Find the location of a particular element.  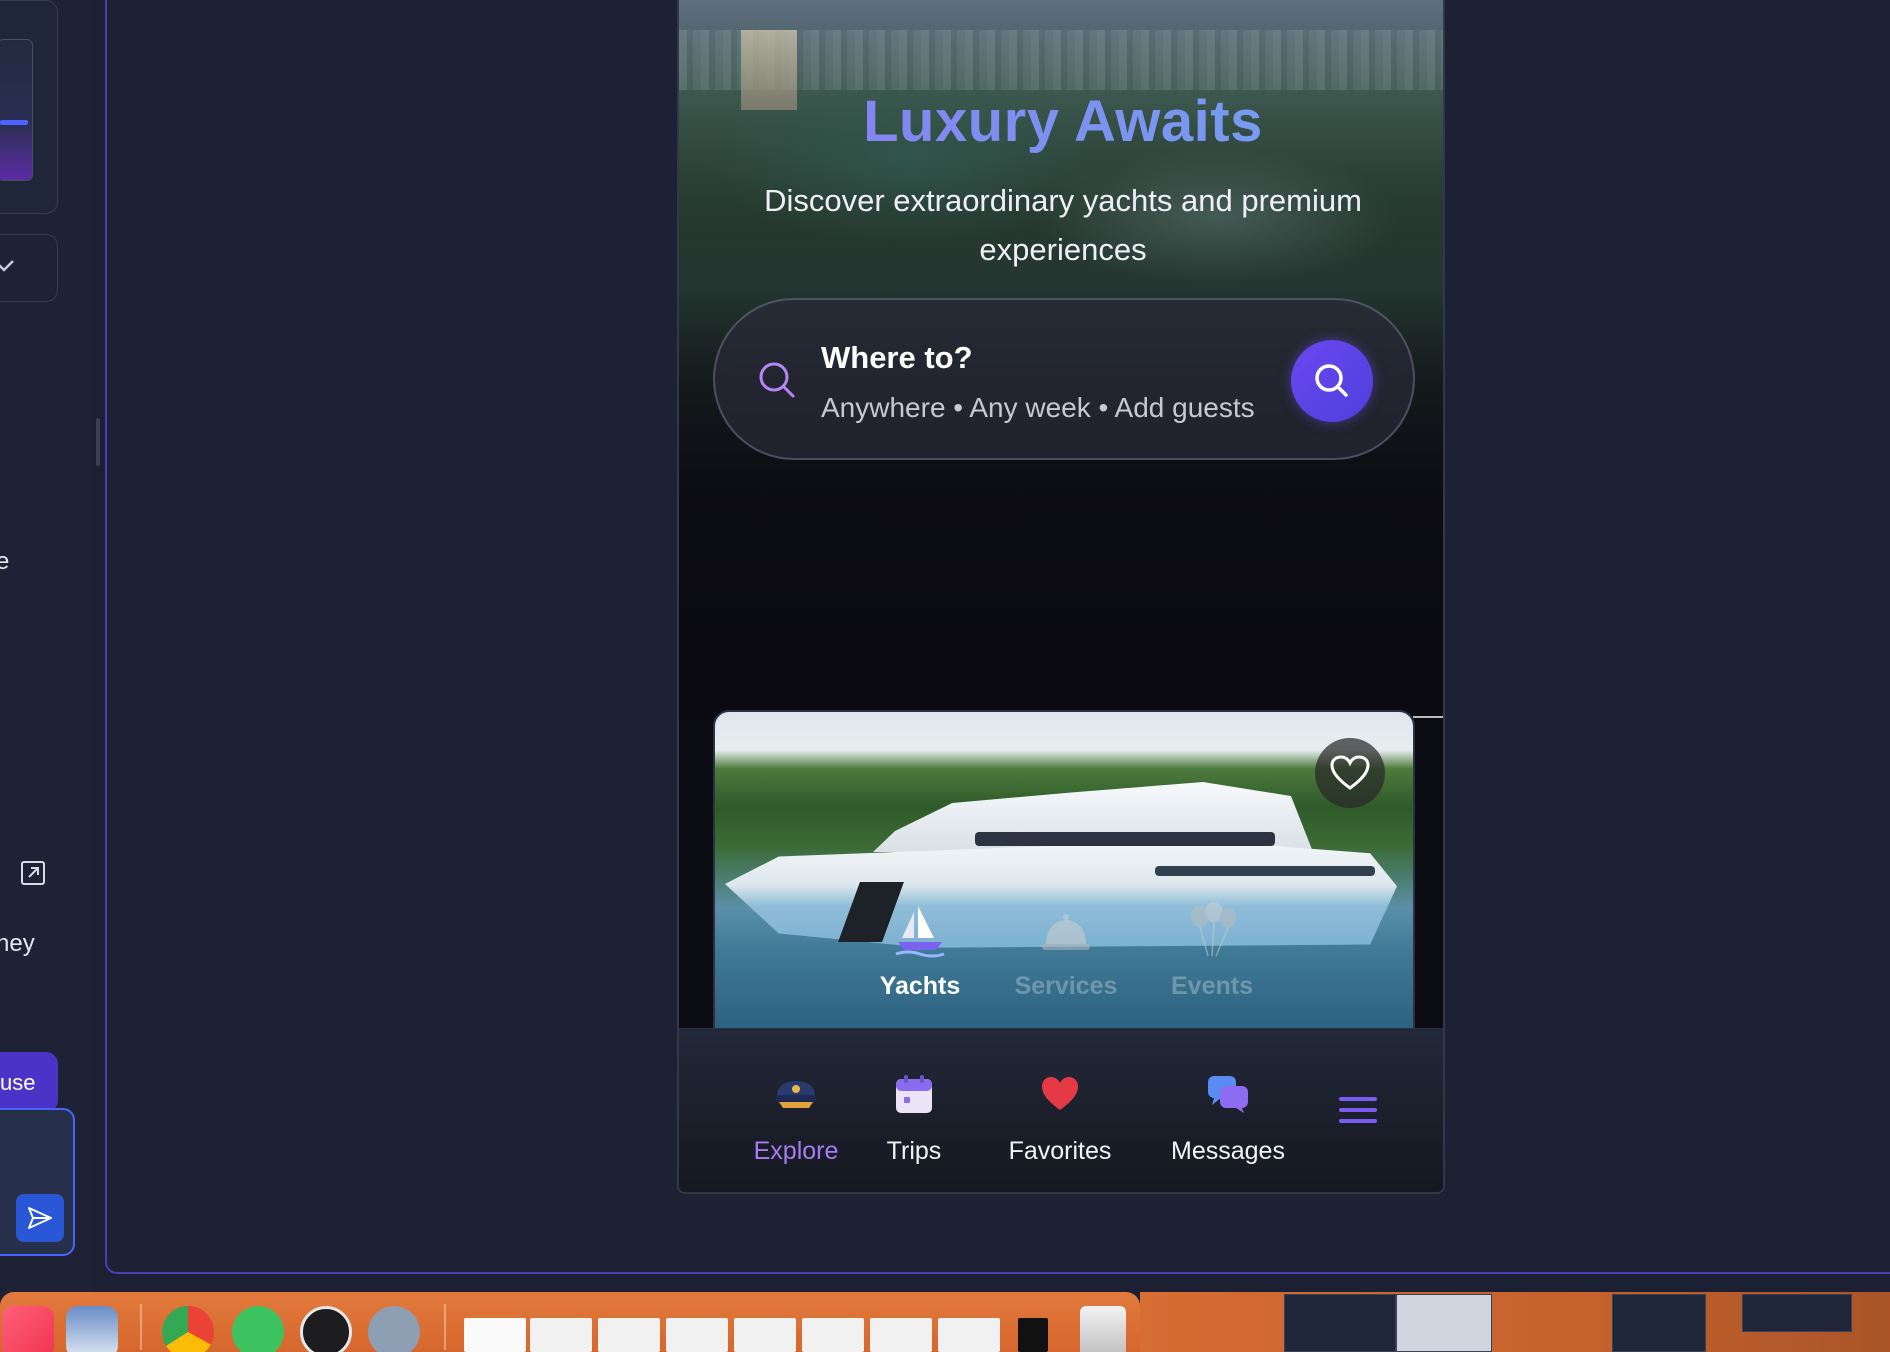

hero-title: Luxury Awaits is located at coordinates (1061, 121).